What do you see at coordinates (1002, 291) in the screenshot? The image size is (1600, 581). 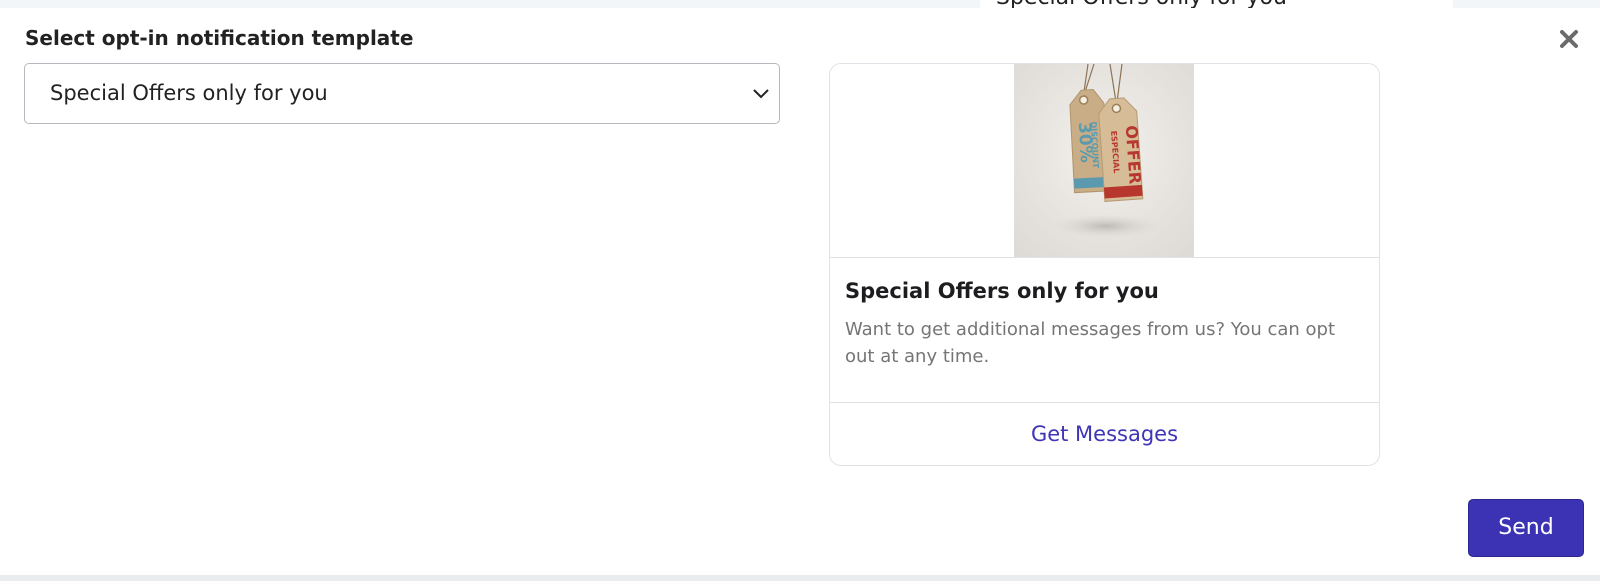 I see `preview-title: Special Offers only for you` at bounding box center [1002, 291].